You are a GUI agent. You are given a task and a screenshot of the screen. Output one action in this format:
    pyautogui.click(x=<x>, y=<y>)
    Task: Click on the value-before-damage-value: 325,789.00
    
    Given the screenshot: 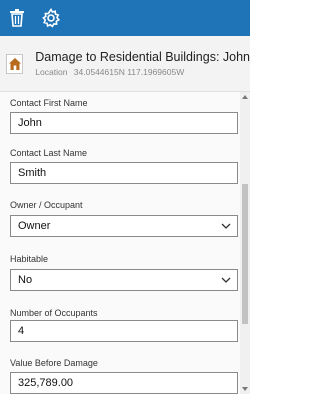 What is the action you would take?
    pyautogui.click(x=46, y=383)
    